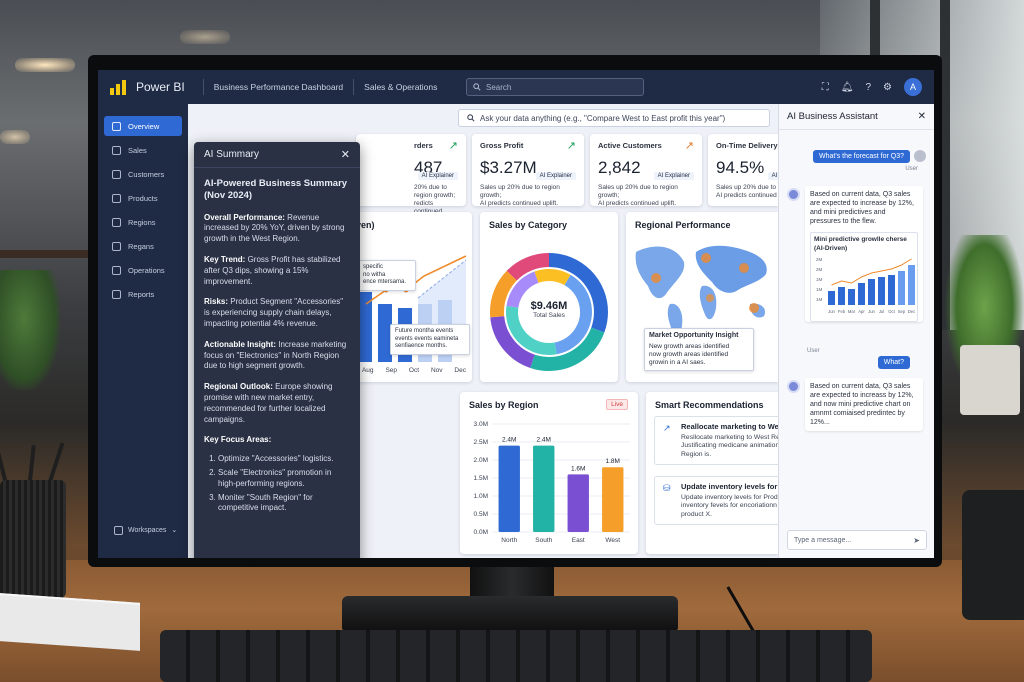  I want to click on sidebar-item-products: Products, so click(143, 198).